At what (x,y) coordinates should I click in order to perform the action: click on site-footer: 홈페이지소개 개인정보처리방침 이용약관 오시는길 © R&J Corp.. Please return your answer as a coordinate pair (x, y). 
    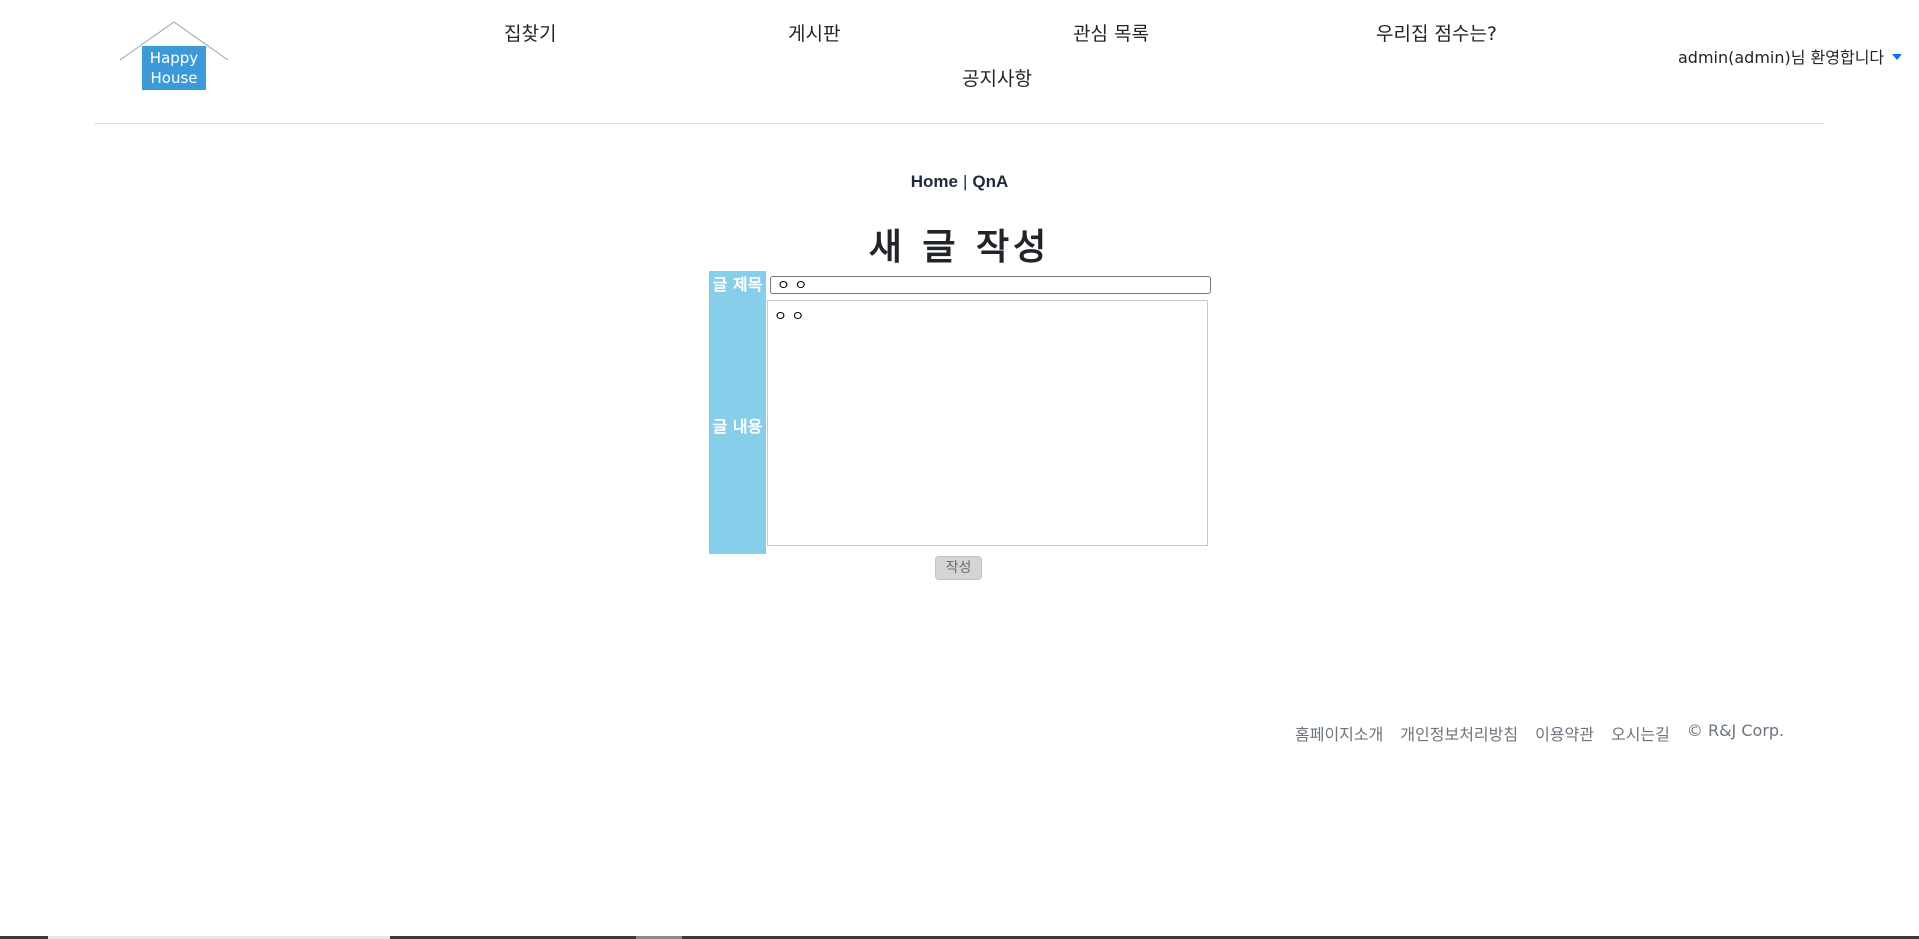
    Looking at the image, I should click on (1539, 733).